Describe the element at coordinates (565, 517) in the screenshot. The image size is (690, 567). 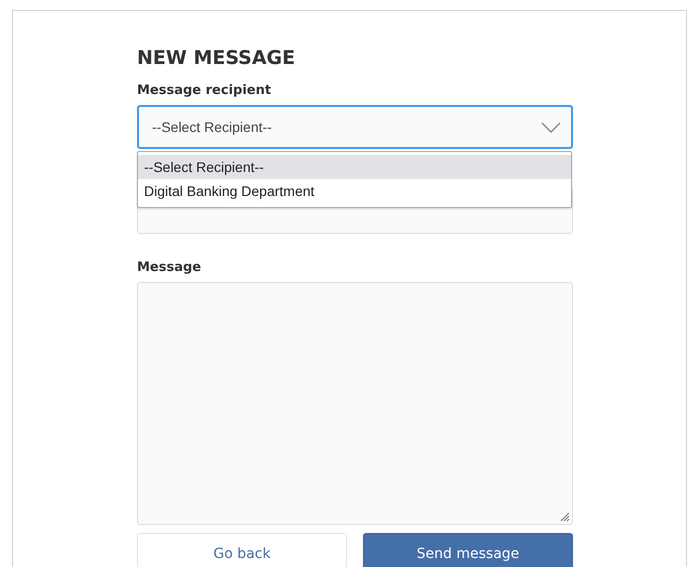
I see `resize-grip-icon` at that location.